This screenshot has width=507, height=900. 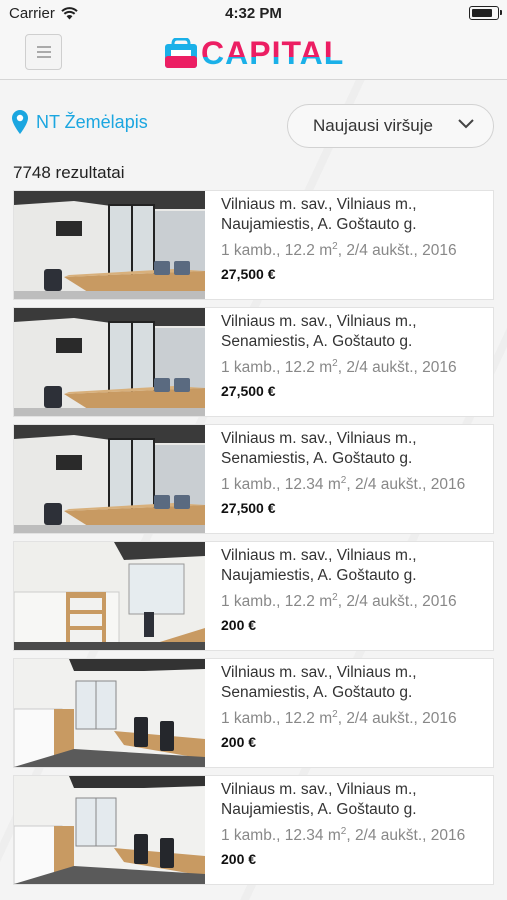 I want to click on logo-mark-icon, so click(x=181, y=53).